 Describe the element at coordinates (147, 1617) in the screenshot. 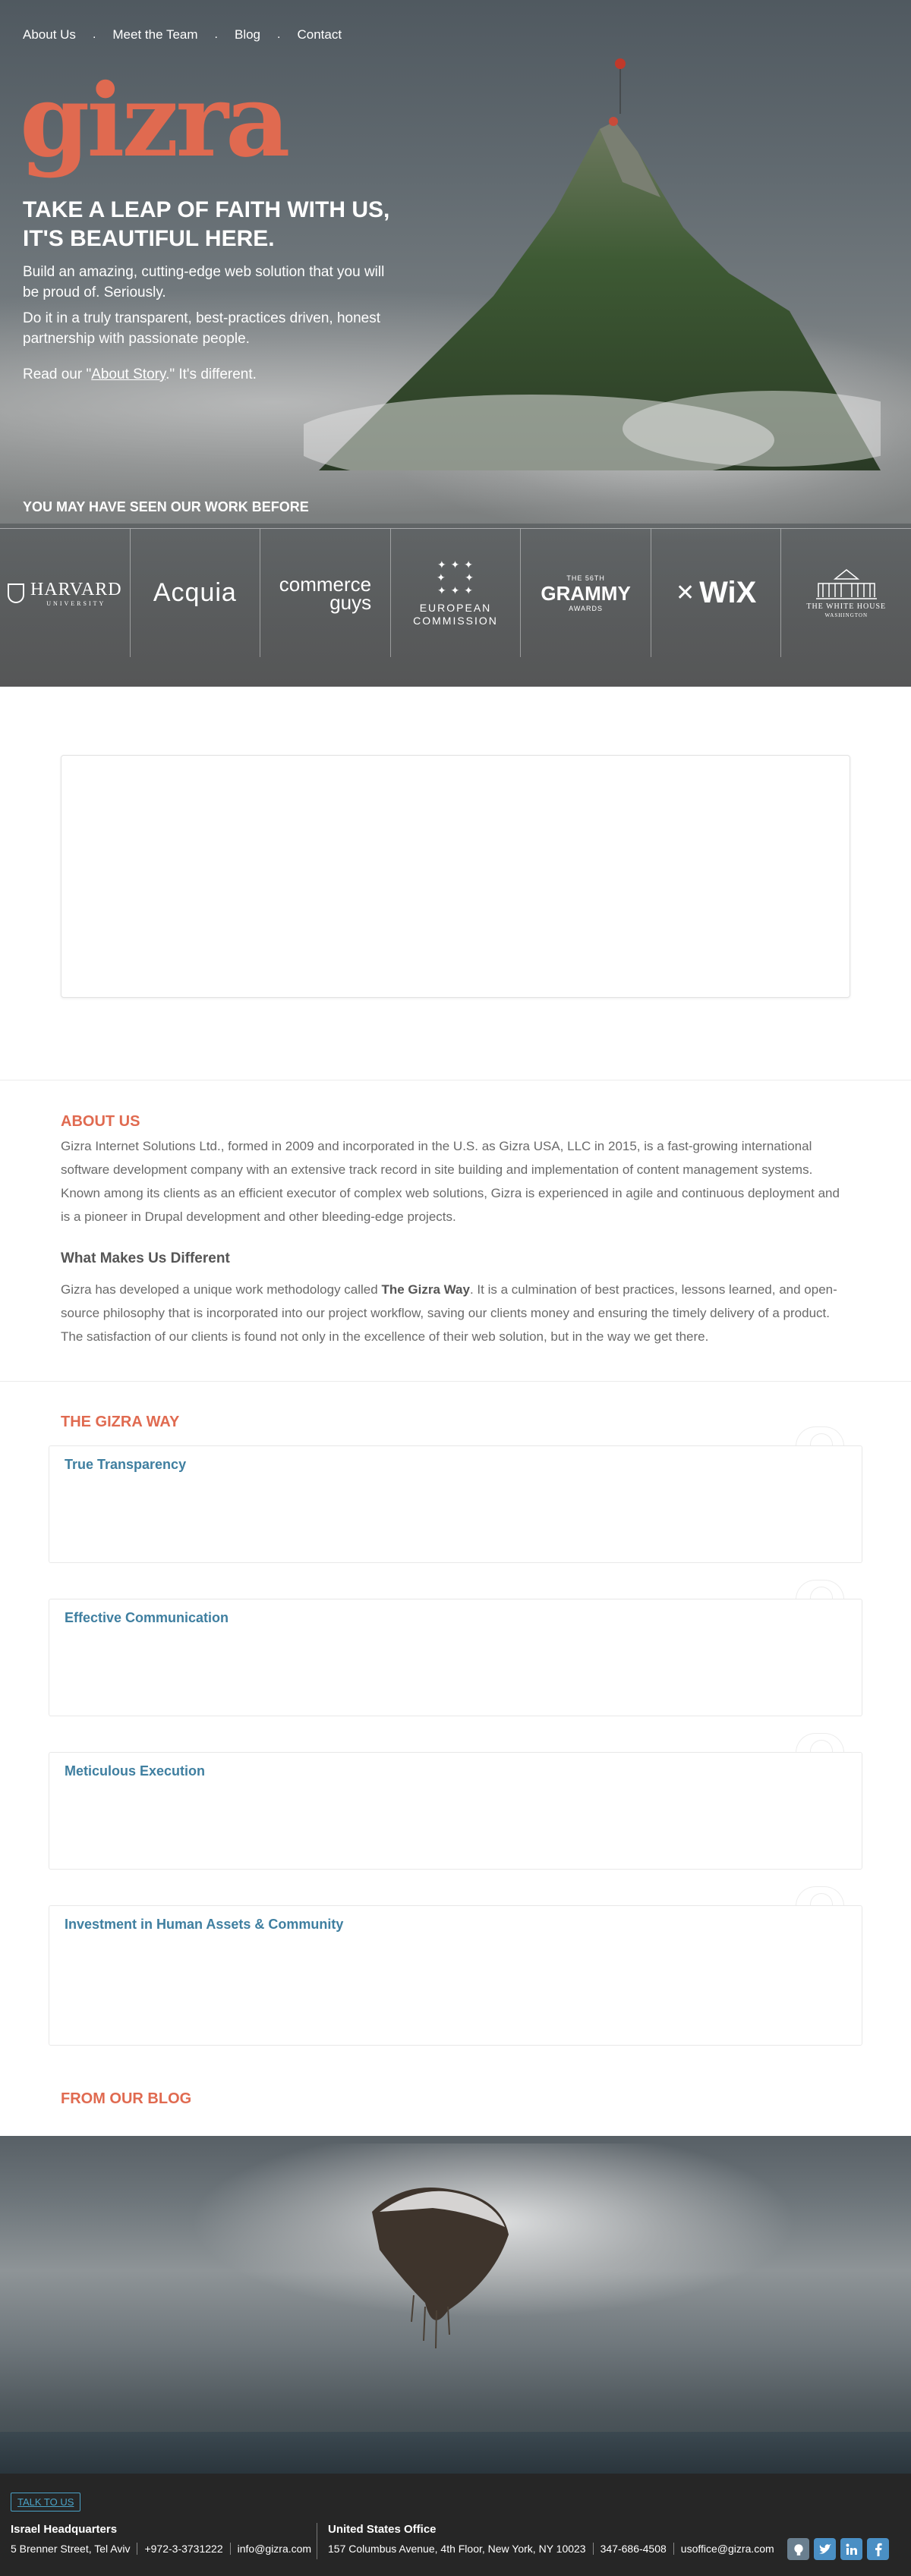

I see `way-card-title: Effective Communication` at that location.